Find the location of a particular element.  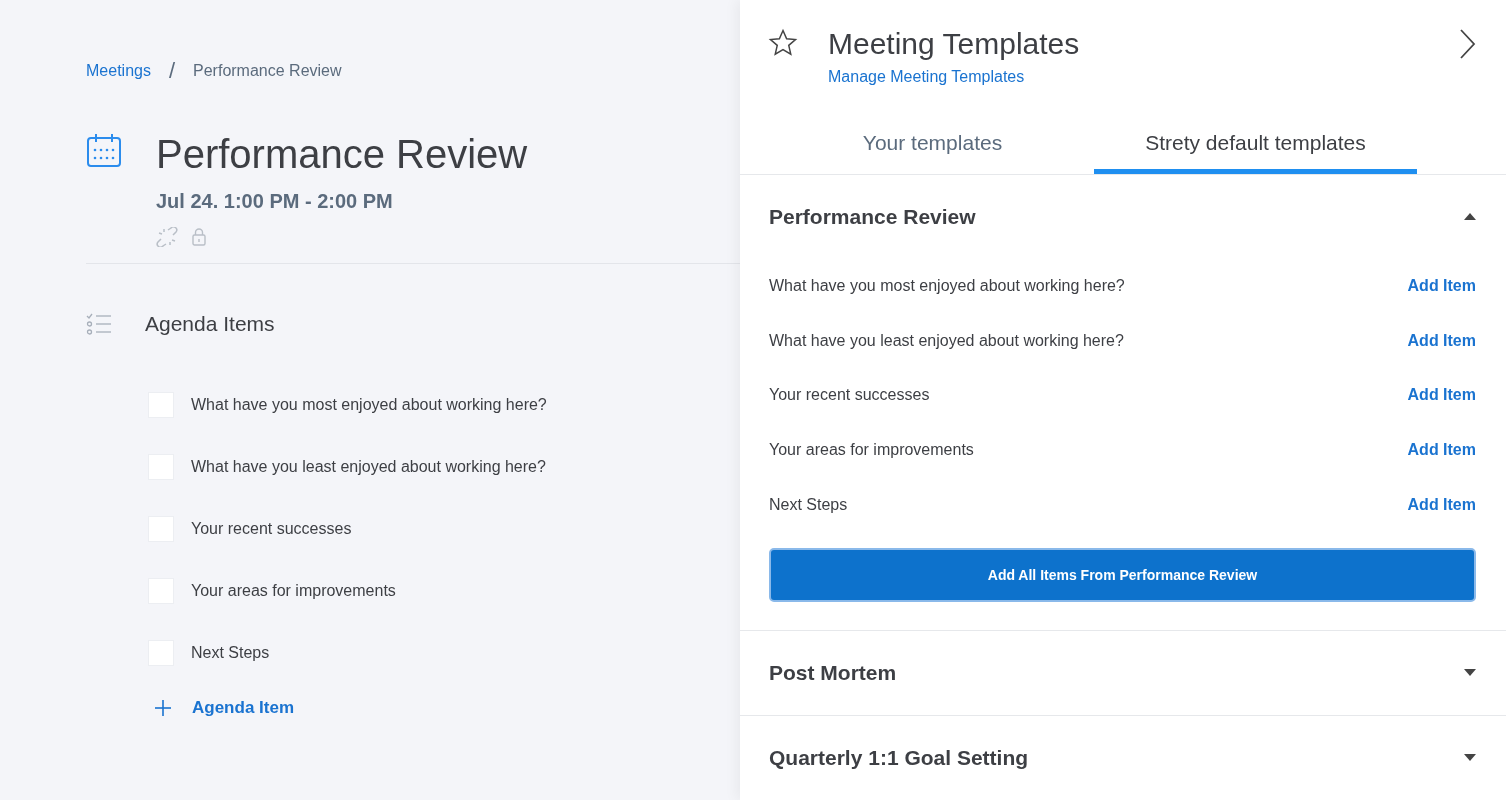

add-all-items-button: Add All Items From Performance Review is located at coordinates (1122, 574).